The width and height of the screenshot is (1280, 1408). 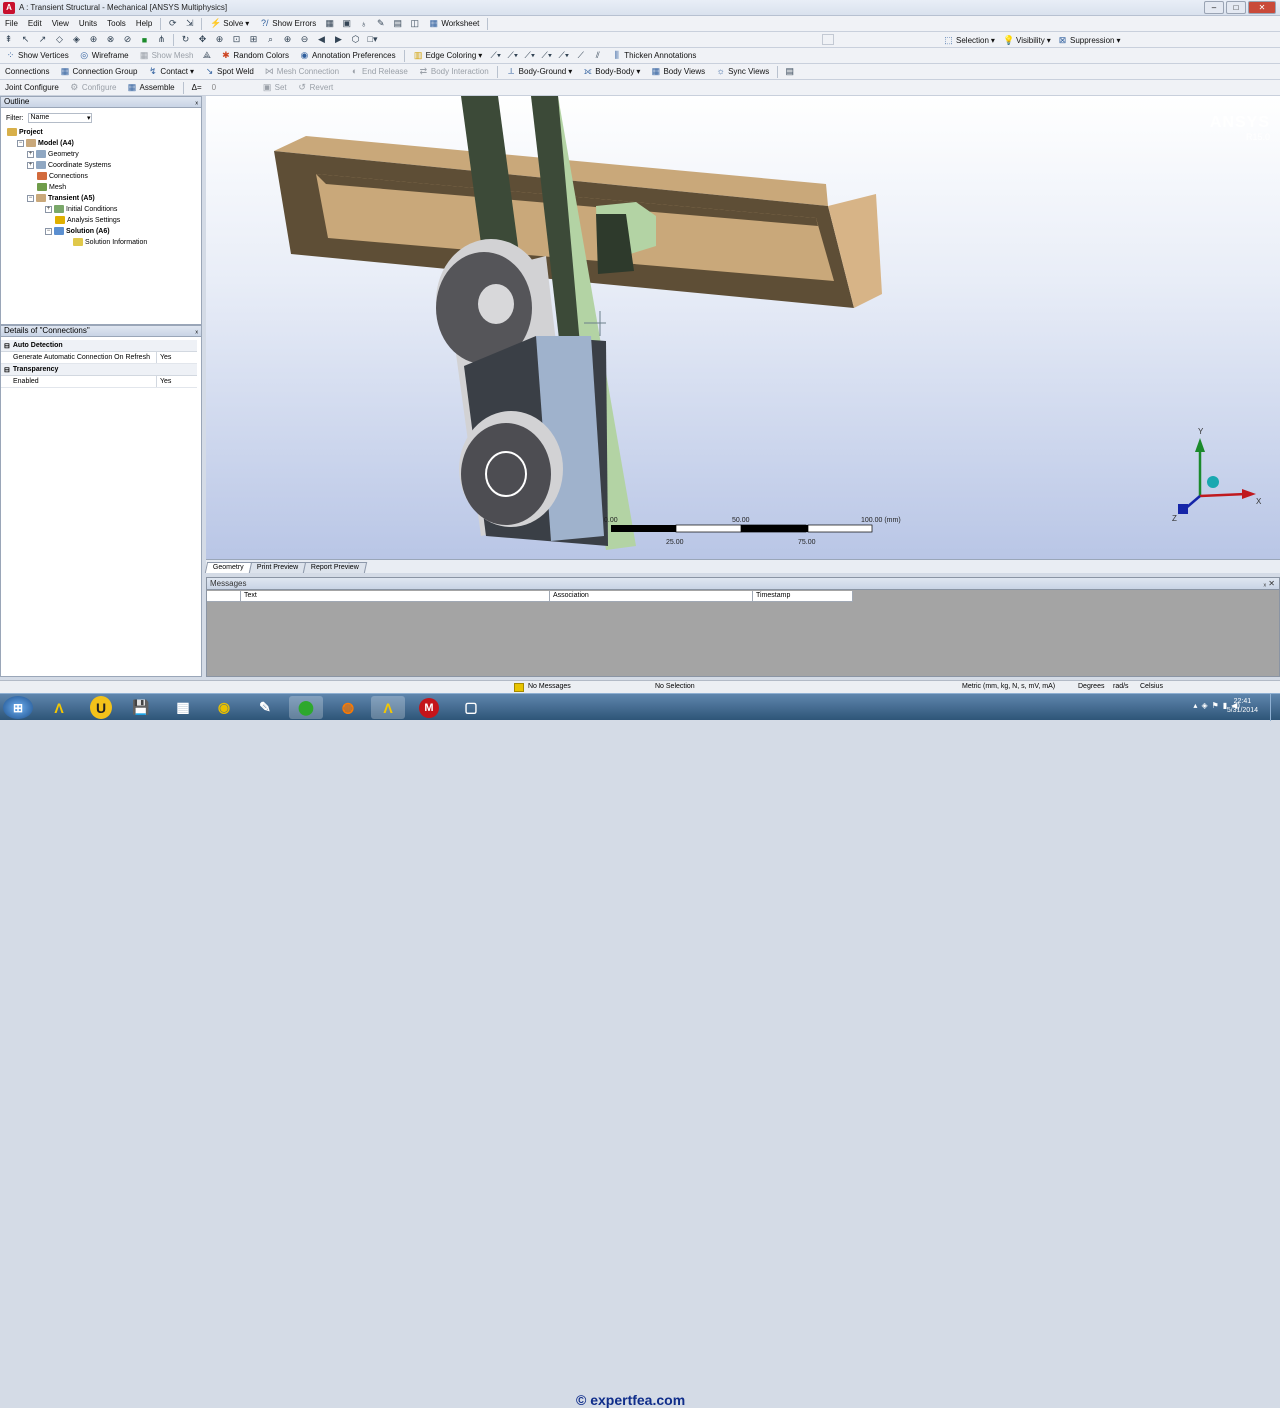 What do you see at coordinates (270, 39) in the screenshot?
I see `magnifier-icon: ⌕` at bounding box center [270, 39].